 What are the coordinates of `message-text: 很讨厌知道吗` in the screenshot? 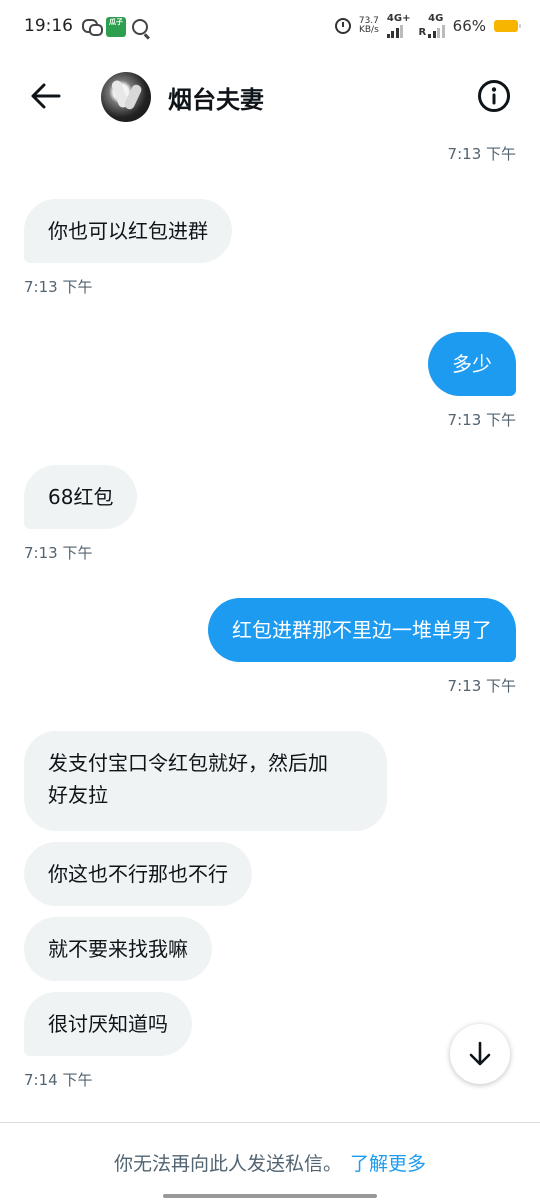 It's located at (108, 1024).